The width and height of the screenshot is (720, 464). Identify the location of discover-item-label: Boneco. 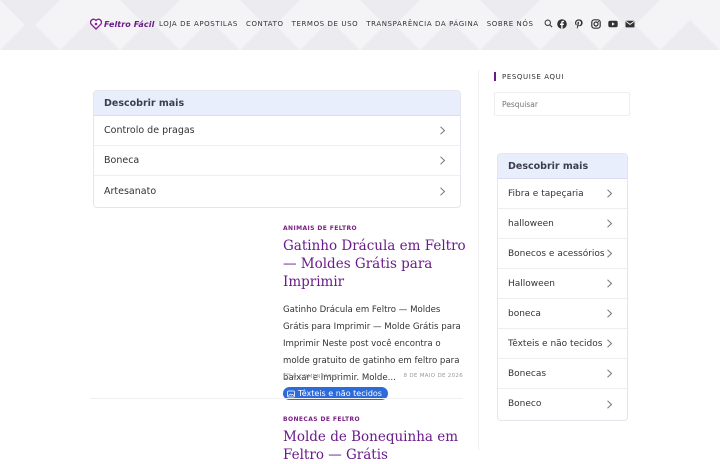
(525, 404).